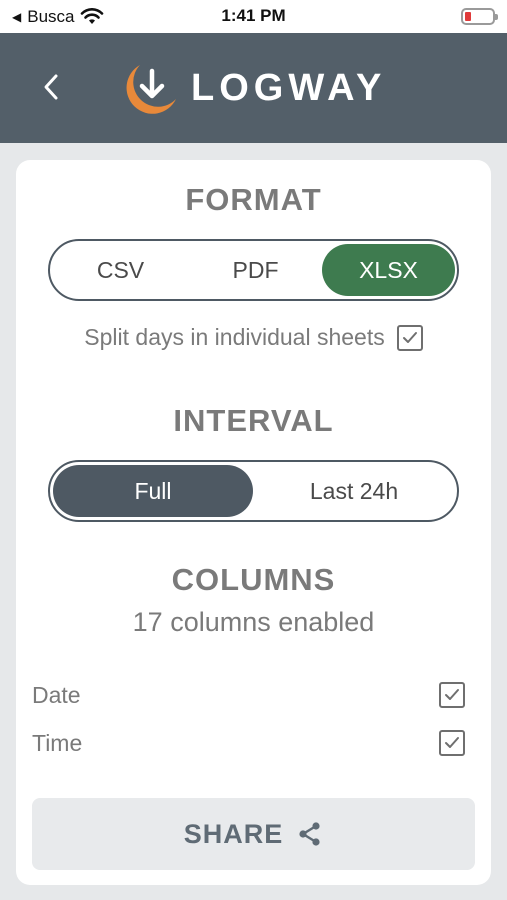 The width and height of the screenshot is (507, 900). What do you see at coordinates (253, 420) in the screenshot?
I see `interval-title: INTERVAL` at bounding box center [253, 420].